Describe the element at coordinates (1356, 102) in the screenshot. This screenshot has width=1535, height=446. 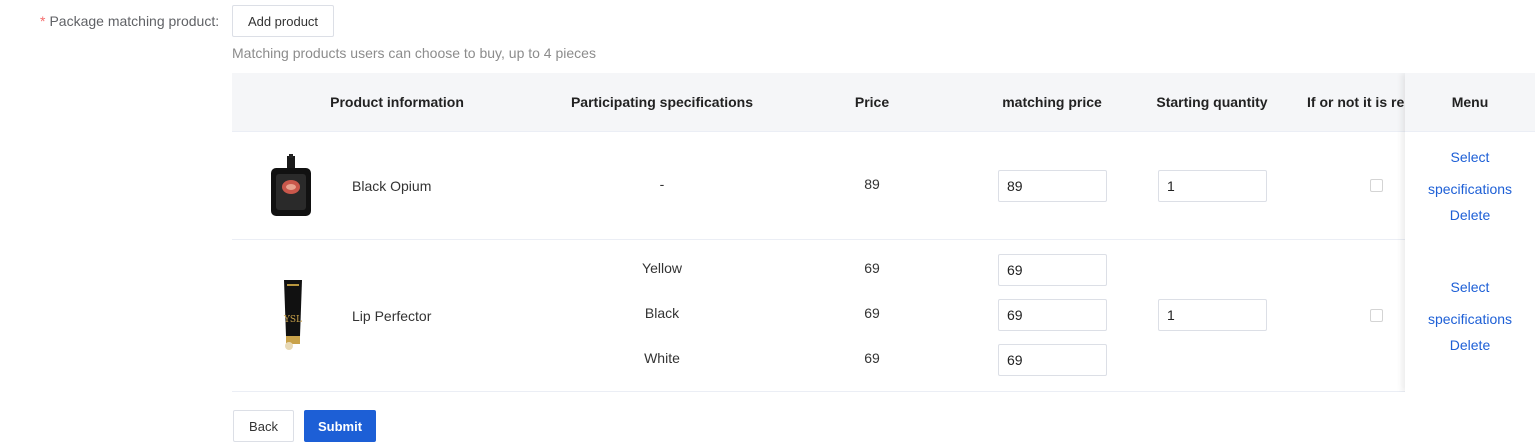
I see `header-required: If or not it is re` at that location.